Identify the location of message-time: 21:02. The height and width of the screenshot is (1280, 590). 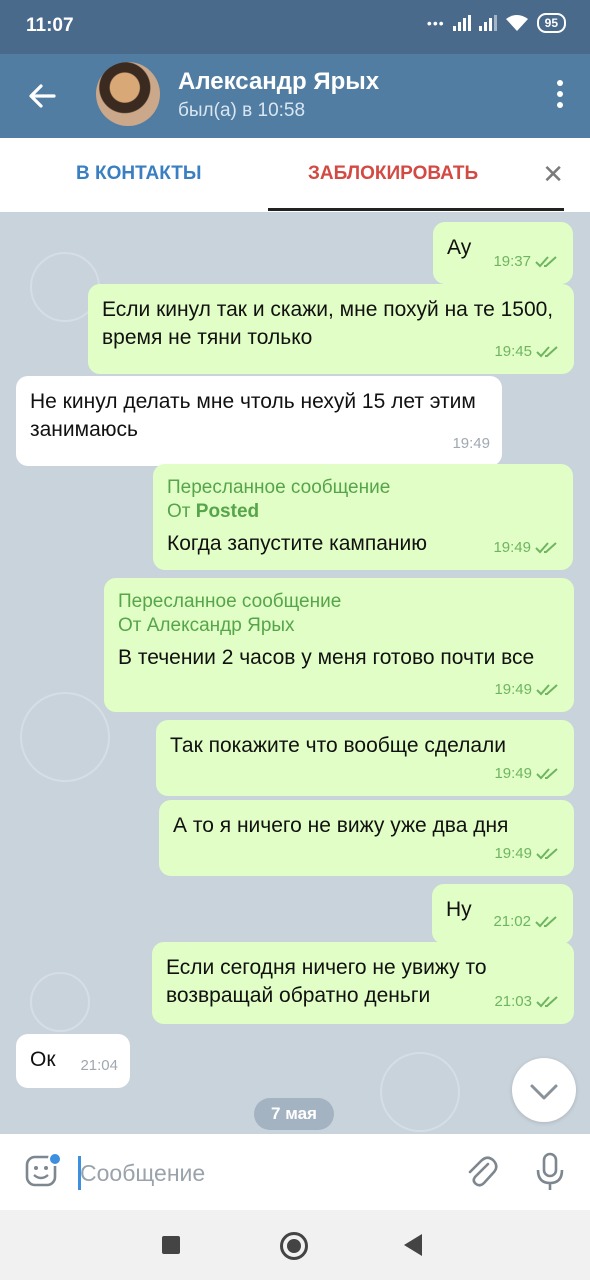
(512, 921).